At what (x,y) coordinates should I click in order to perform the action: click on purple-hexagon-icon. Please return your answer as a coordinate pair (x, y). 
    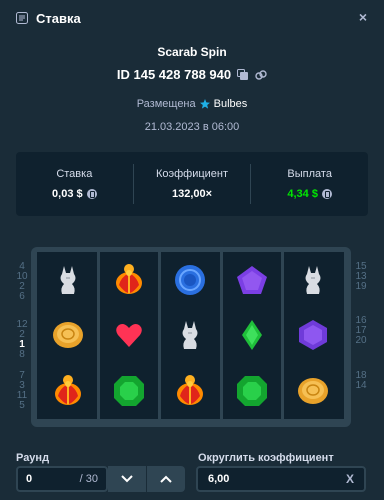
    Looking at the image, I should click on (313, 335).